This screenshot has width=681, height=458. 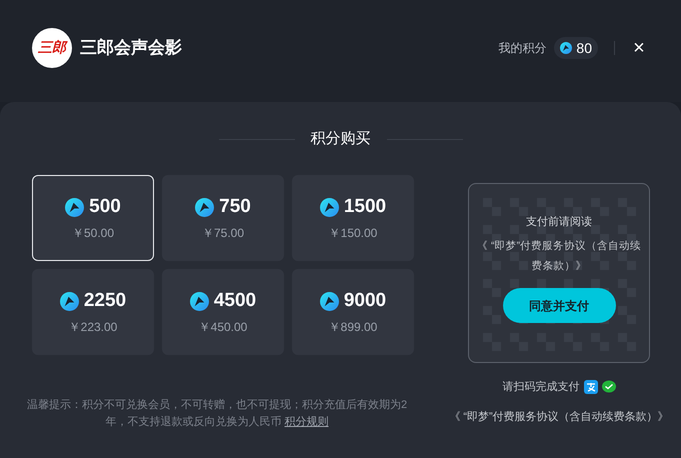 What do you see at coordinates (609, 387) in the screenshot?
I see `wechat-icon` at bounding box center [609, 387].